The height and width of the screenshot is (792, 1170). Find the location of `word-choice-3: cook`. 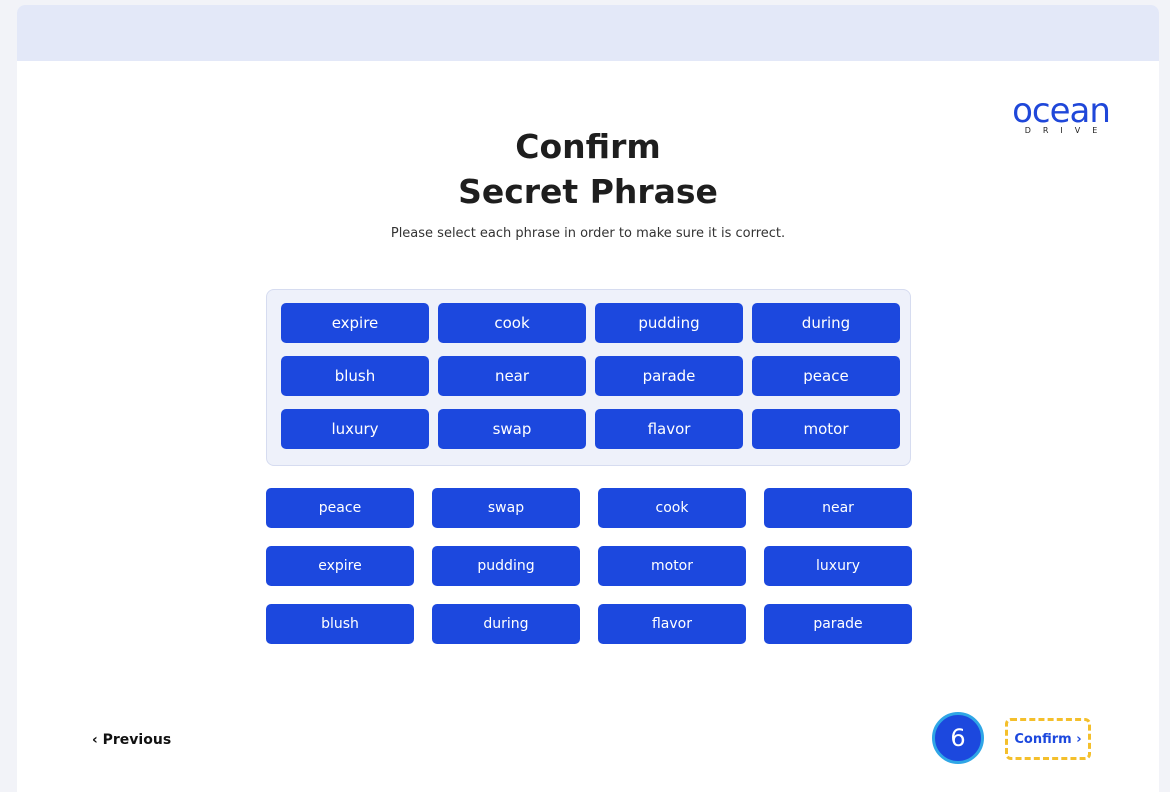

word-choice-3: cook is located at coordinates (672, 508).